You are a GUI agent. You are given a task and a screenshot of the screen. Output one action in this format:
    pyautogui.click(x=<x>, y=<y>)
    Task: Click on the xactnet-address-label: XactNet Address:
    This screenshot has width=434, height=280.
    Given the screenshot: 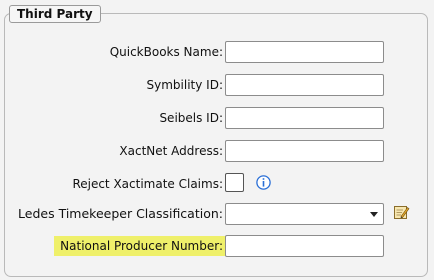 What is the action you would take?
    pyautogui.click(x=171, y=151)
    